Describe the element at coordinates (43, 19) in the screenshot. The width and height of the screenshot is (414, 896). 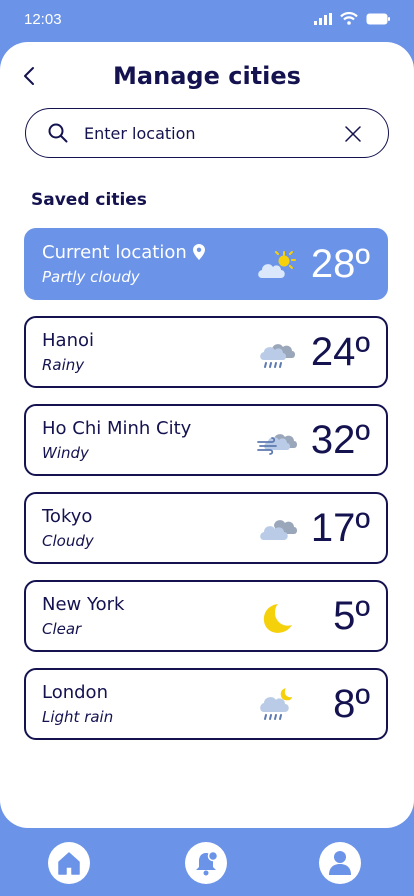
I see `status-time: 12:03` at that location.